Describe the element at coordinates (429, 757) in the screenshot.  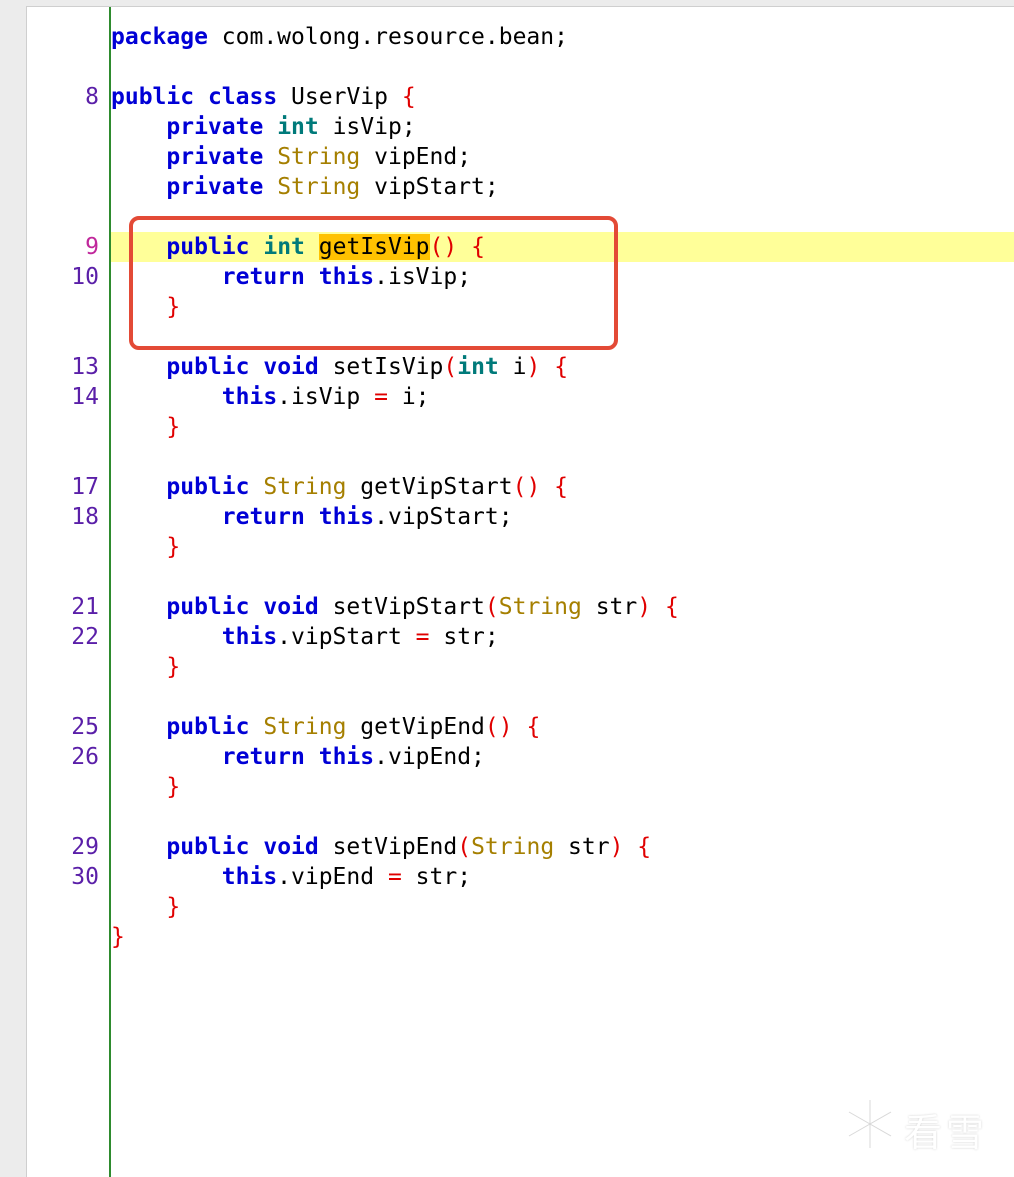
I see `code-token: .vipEnd;` at that location.